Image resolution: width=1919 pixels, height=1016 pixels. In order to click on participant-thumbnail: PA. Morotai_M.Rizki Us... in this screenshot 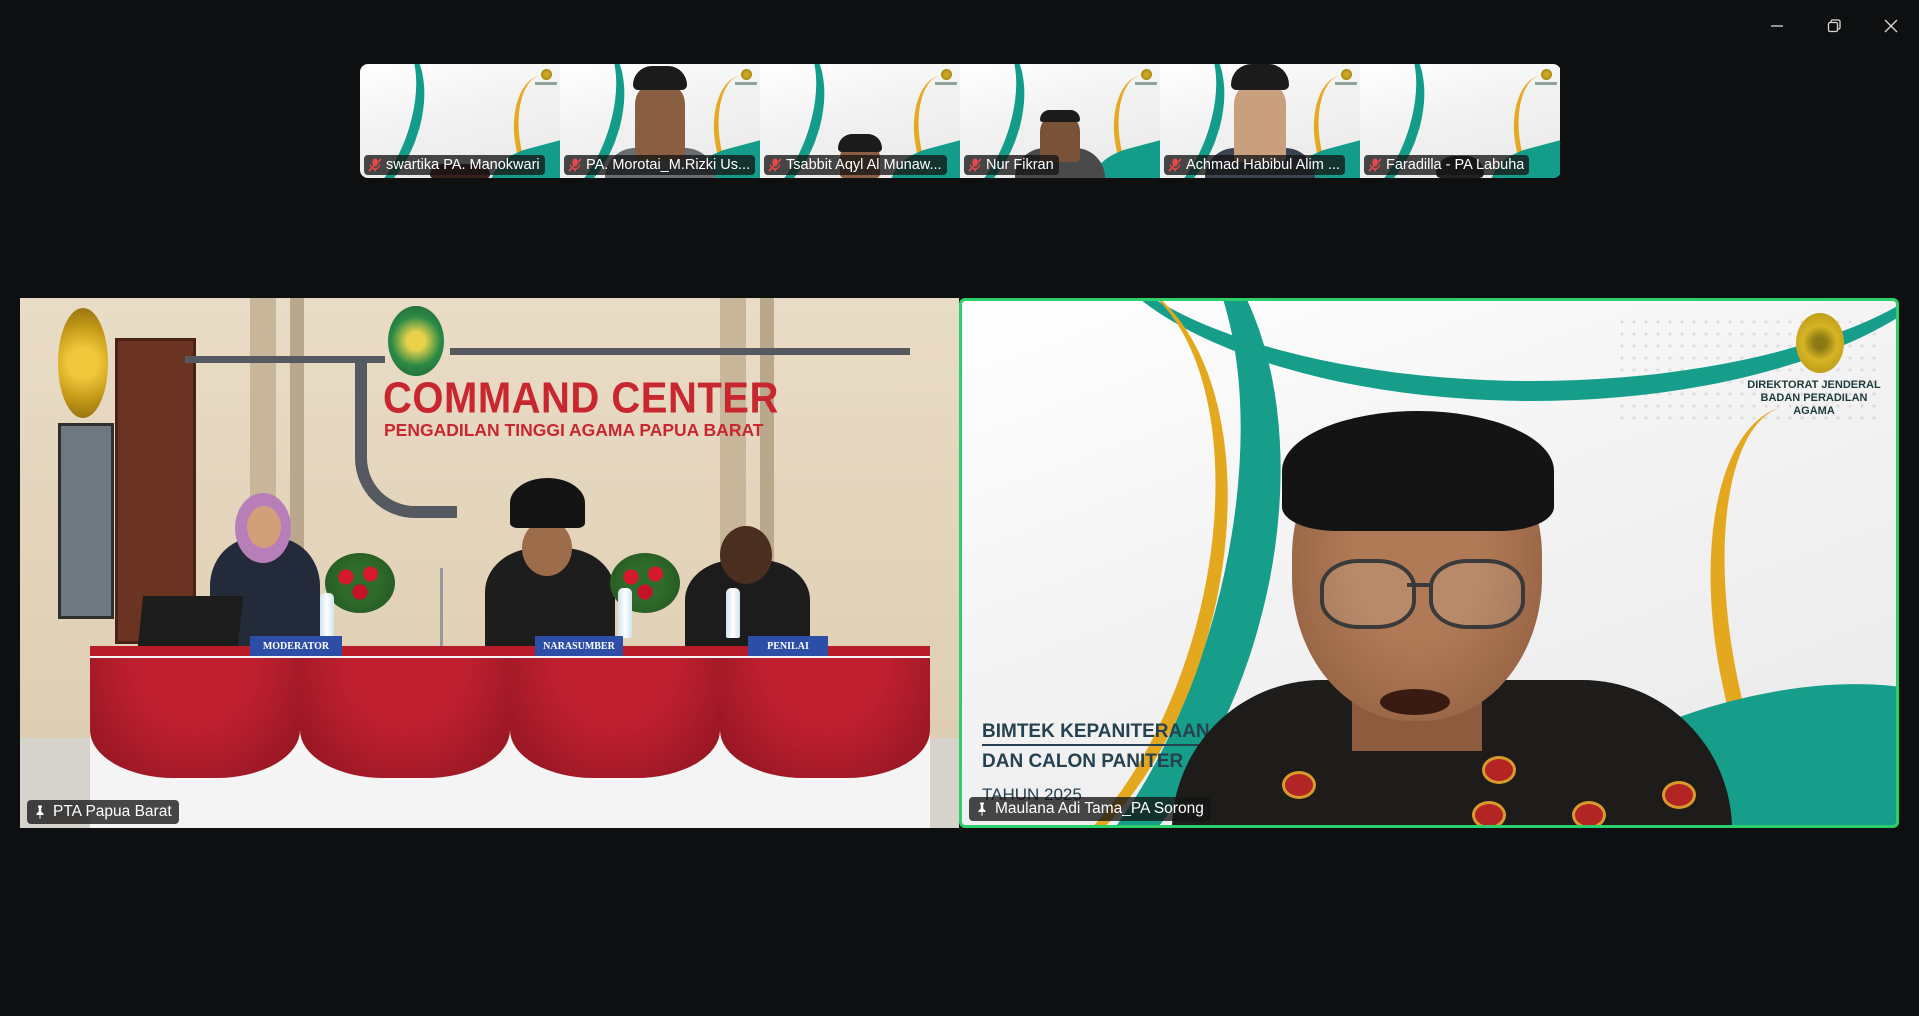, I will do `click(660, 121)`.